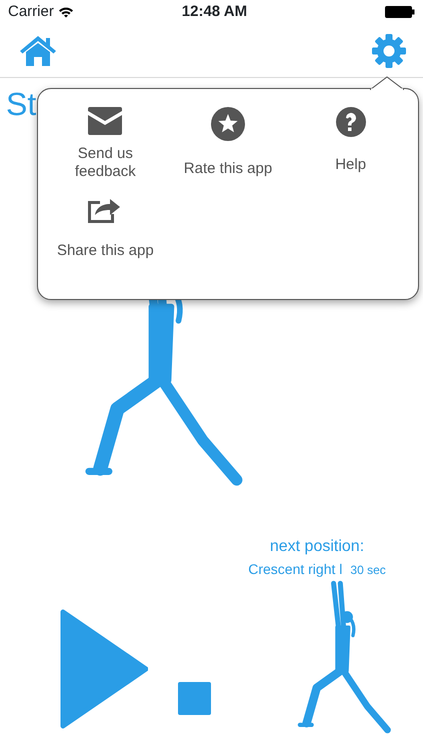 The height and width of the screenshot is (750, 423). I want to click on next-pose-name: Crescent right l, so click(295, 569).